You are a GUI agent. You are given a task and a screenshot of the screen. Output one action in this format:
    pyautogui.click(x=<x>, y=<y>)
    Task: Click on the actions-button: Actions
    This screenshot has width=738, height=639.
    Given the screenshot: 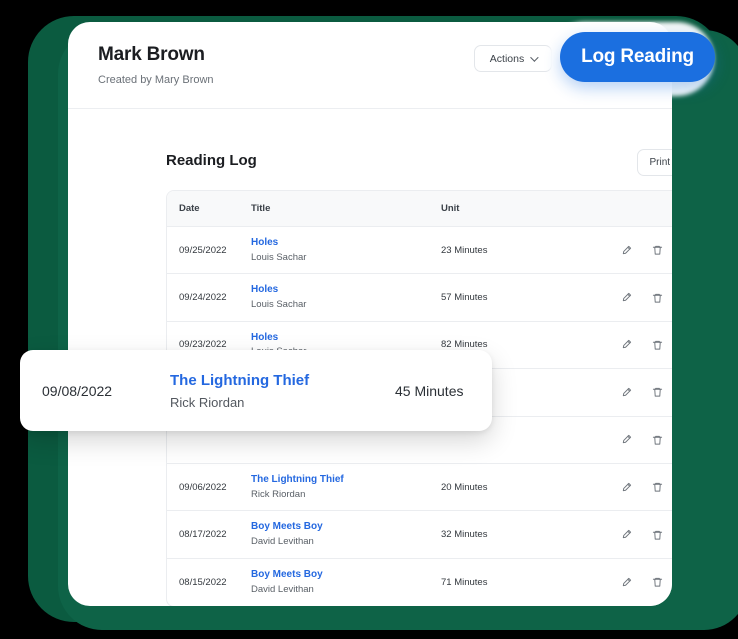 What is the action you would take?
    pyautogui.click(x=513, y=58)
    